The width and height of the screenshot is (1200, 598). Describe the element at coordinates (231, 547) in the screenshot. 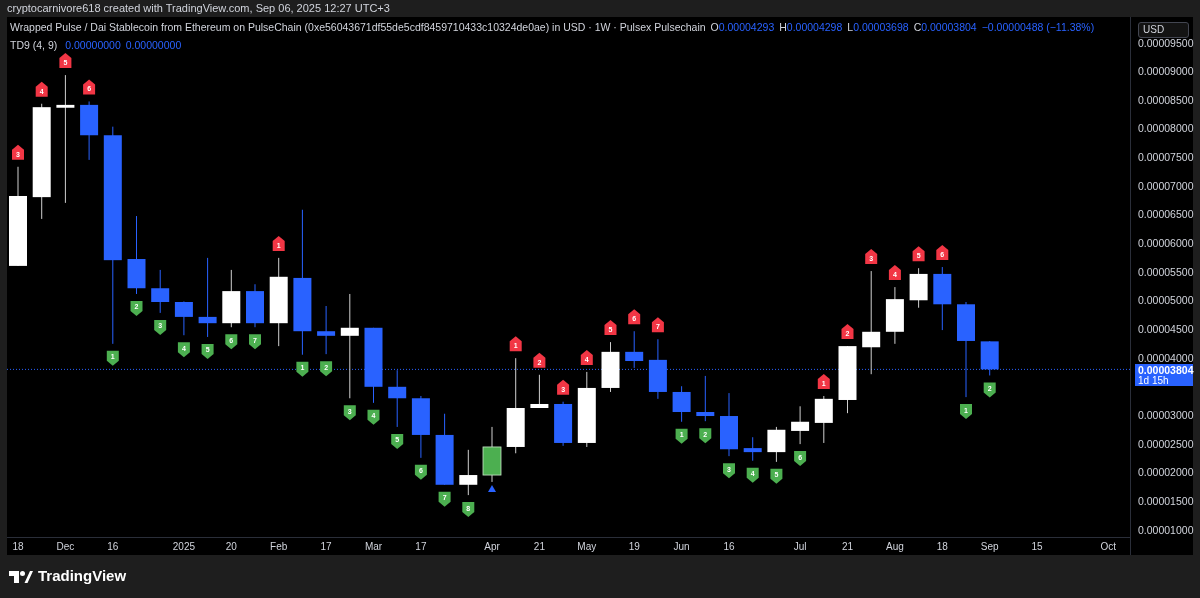

I see `time-tick-label: 20` at that location.